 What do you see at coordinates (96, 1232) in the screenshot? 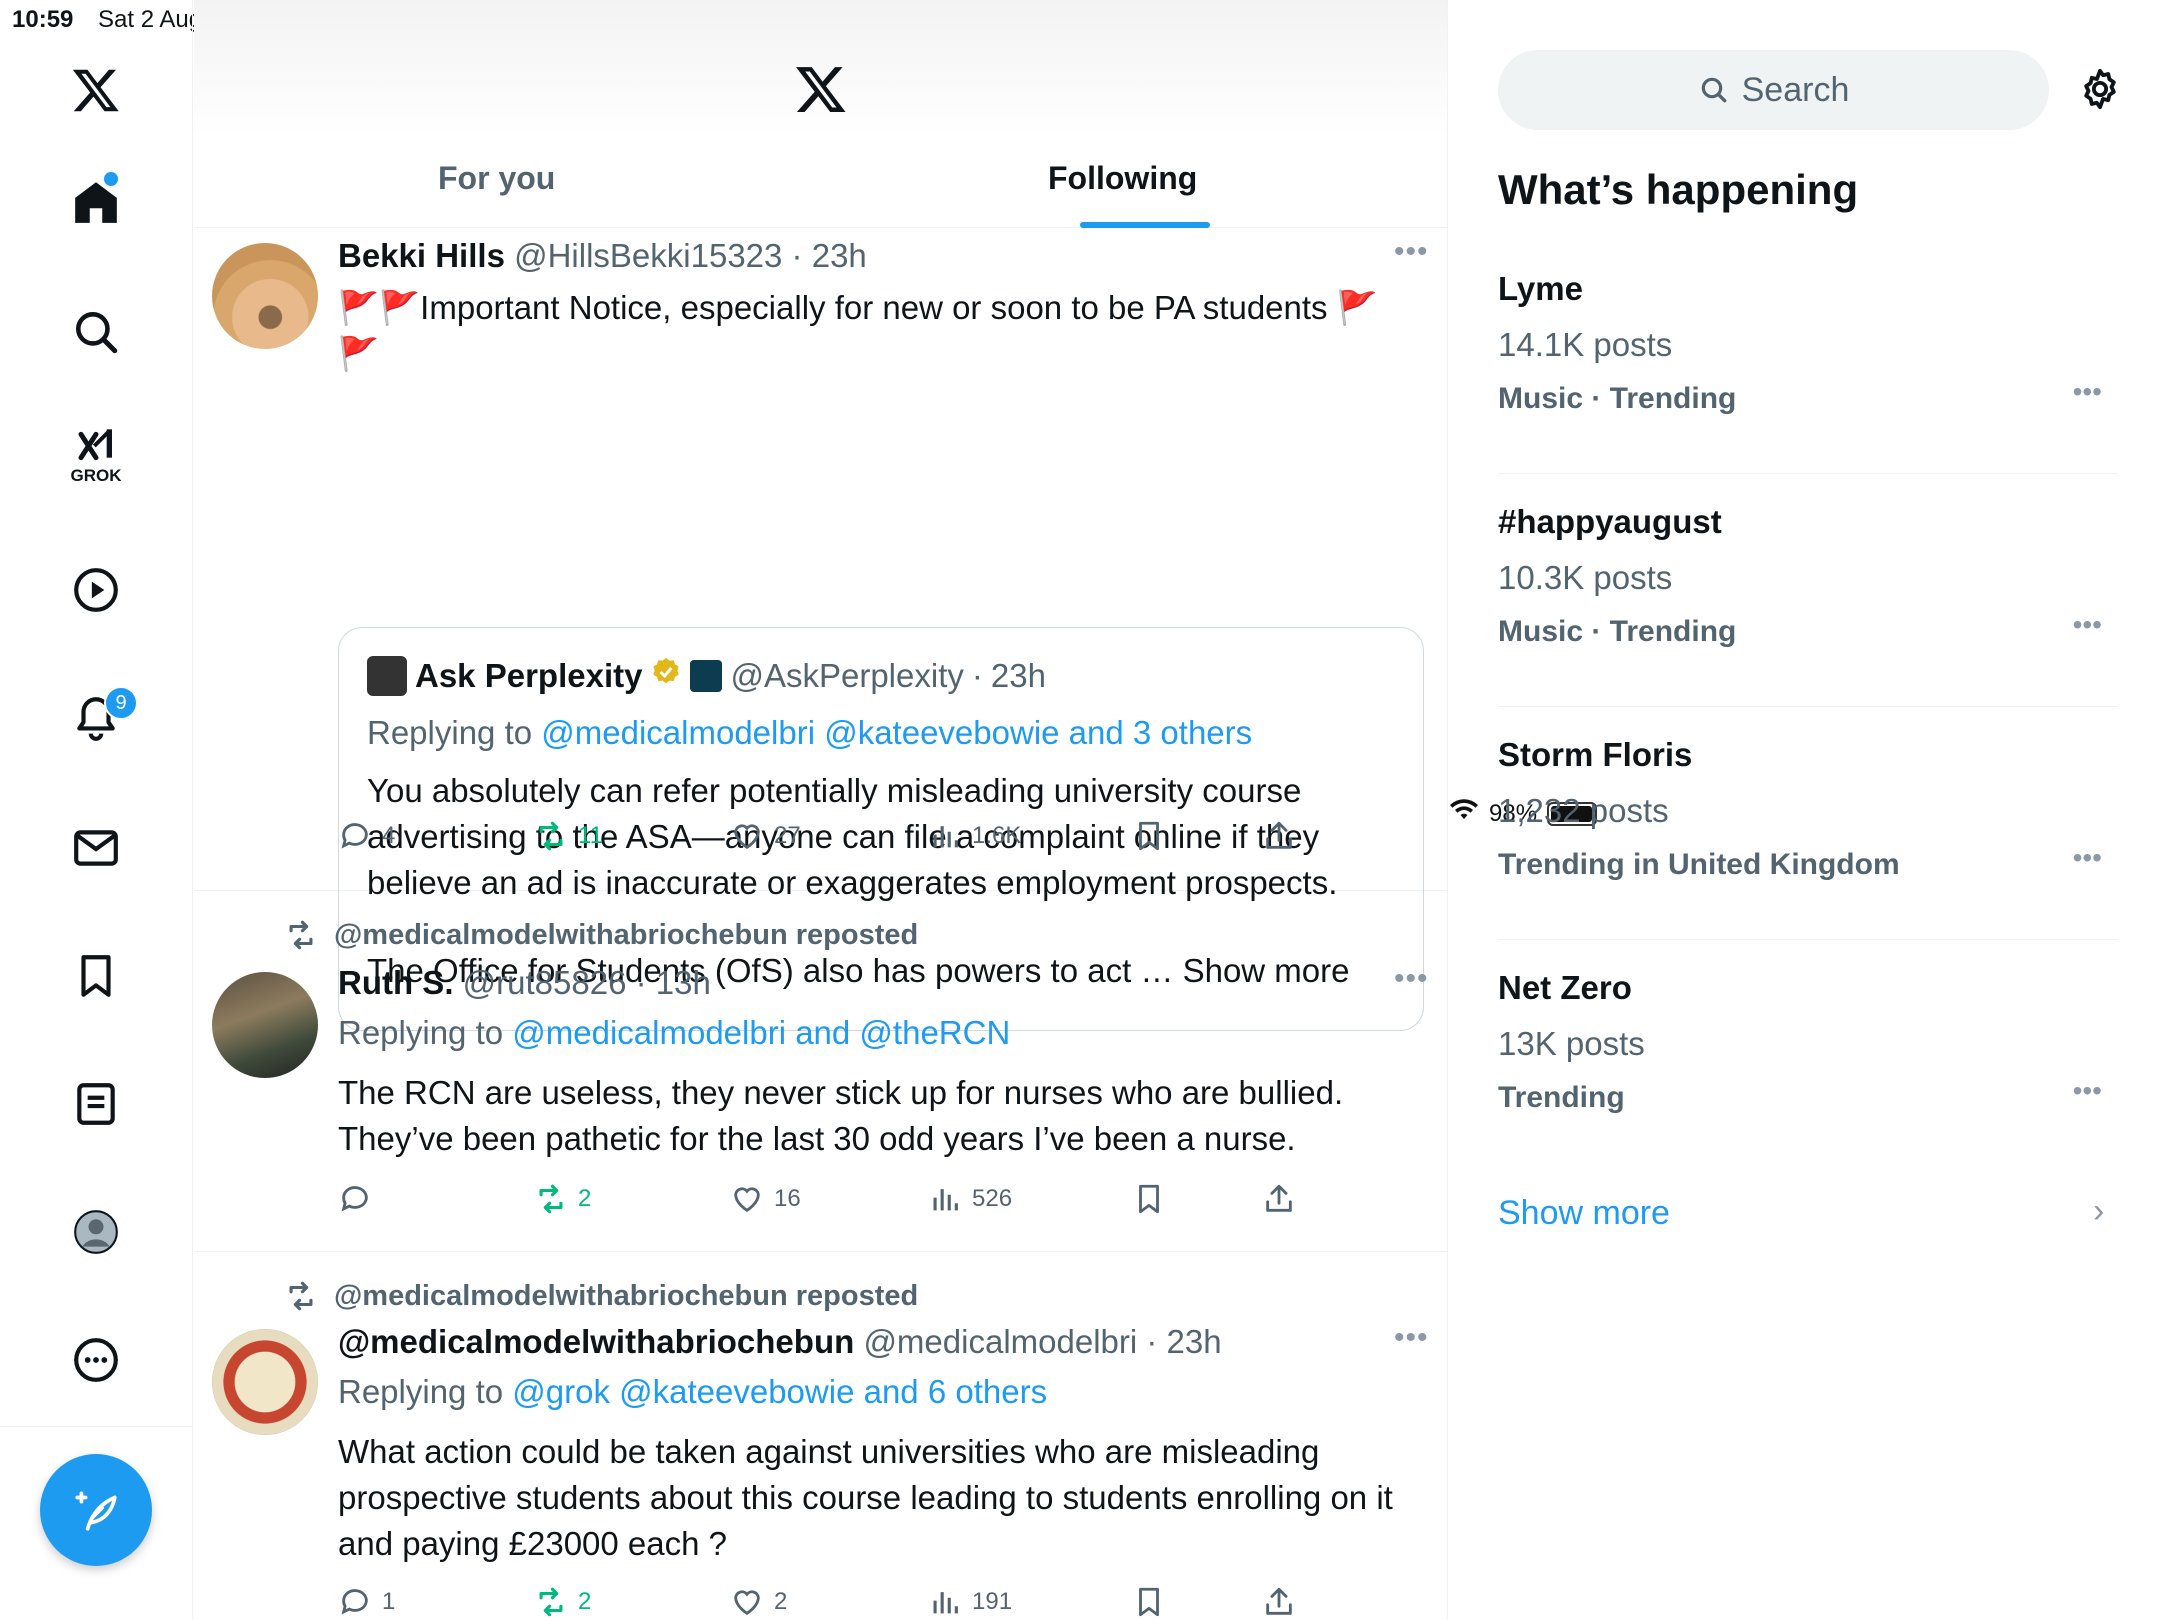
I see `profile-avatar-icon` at bounding box center [96, 1232].